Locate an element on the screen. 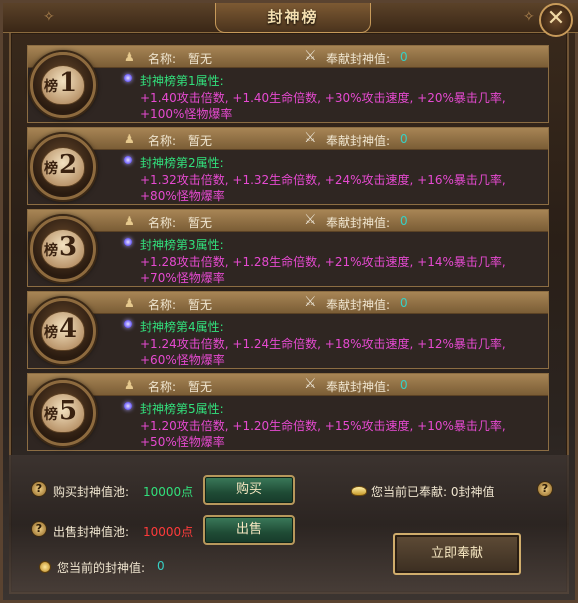  close-button: ✕ is located at coordinates (556, 20).